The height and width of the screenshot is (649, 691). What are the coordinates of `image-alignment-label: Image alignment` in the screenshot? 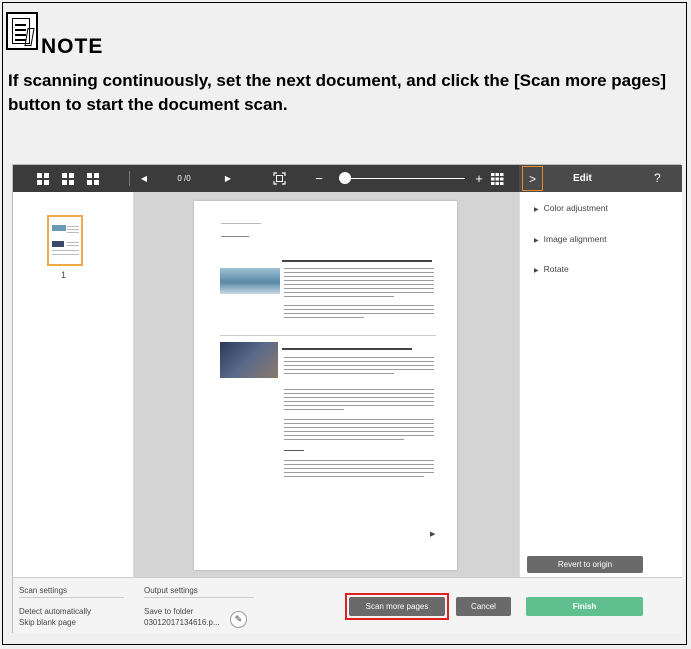 It's located at (575, 239).